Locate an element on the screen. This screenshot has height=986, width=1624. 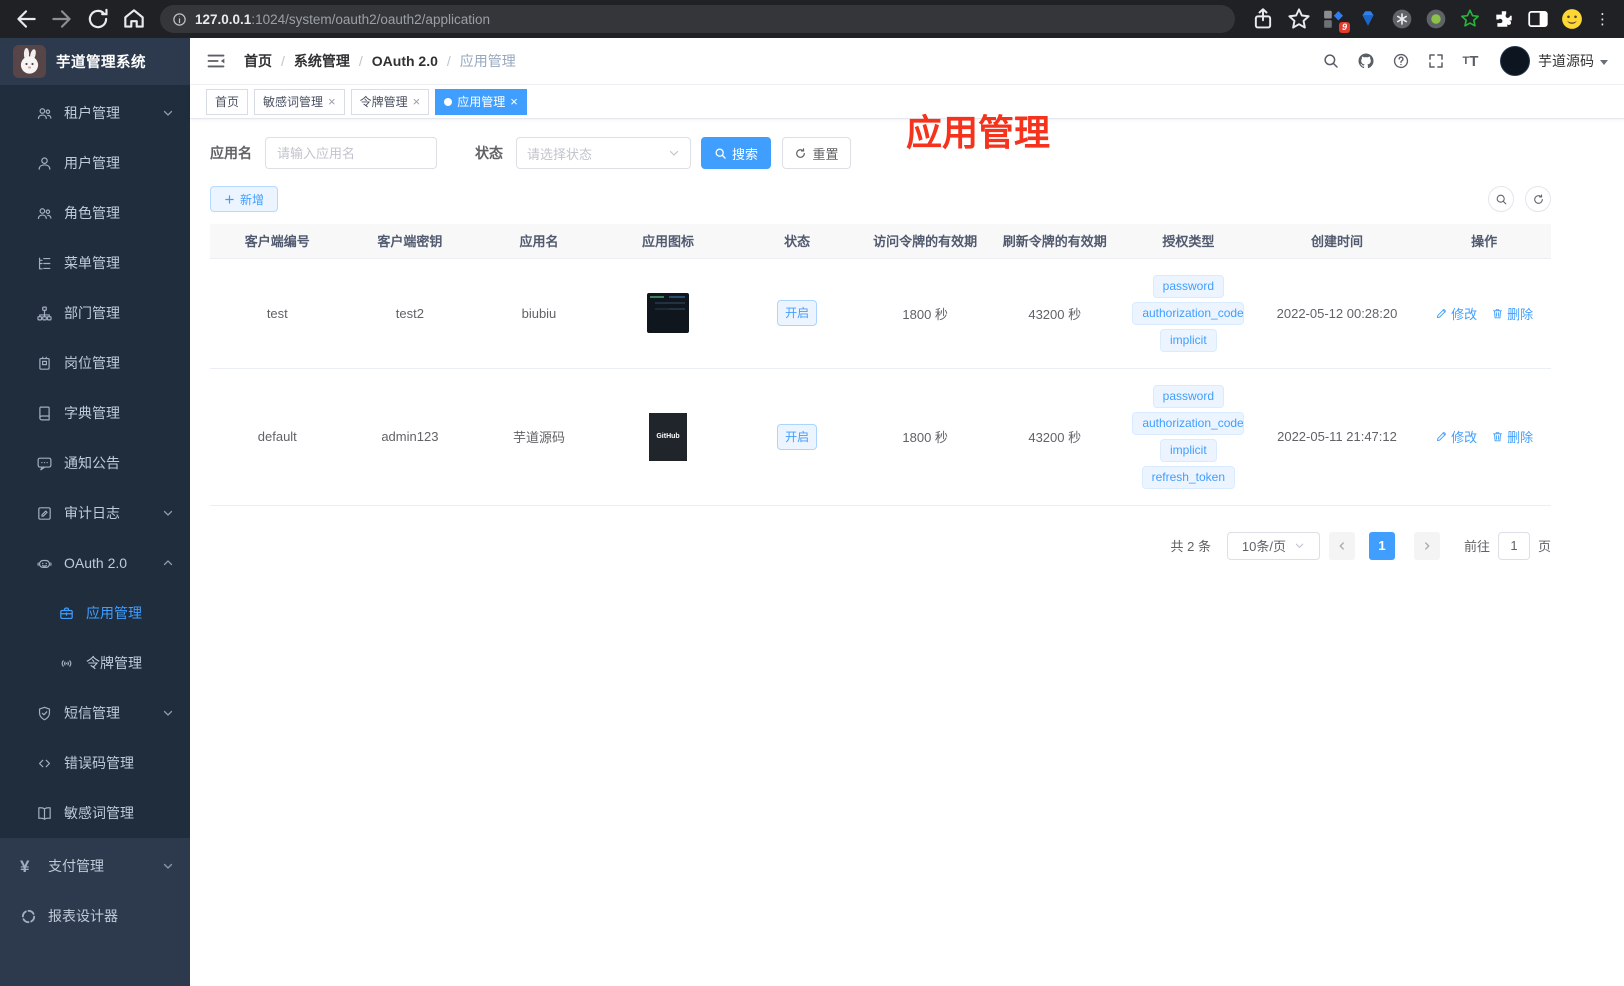
sidebar-item-post: 岗位管理 is located at coordinates (95, 363).